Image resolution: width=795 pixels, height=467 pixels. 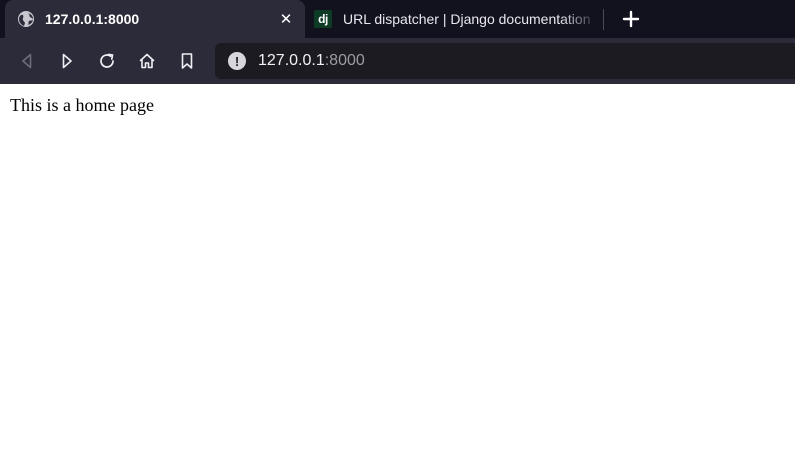 What do you see at coordinates (505, 61) in the screenshot?
I see `address-bar: ! 127.0.0.1:8000` at bounding box center [505, 61].